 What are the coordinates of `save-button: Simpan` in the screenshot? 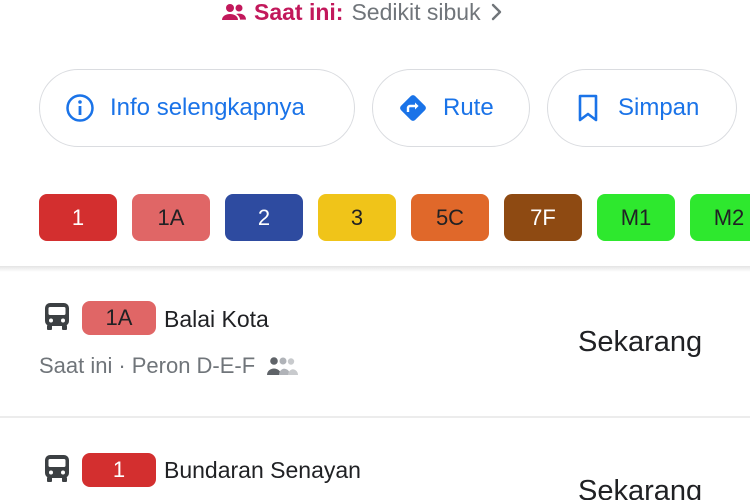 It's located at (642, 108).